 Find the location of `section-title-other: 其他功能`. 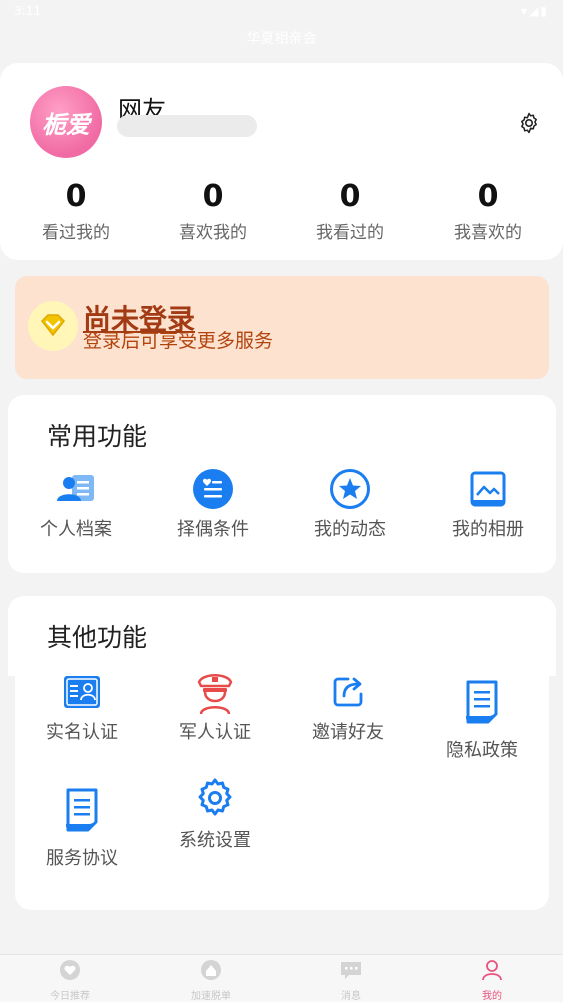

section-title-other: 其他功能 is located at coordinates (97, 637).